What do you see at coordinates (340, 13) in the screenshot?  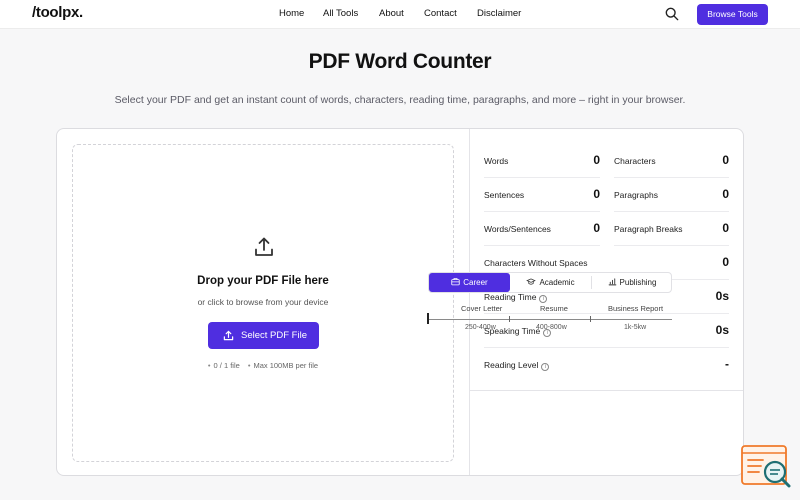 I see `nav-all-tools: All Tools` at bounding box center [340, 13].